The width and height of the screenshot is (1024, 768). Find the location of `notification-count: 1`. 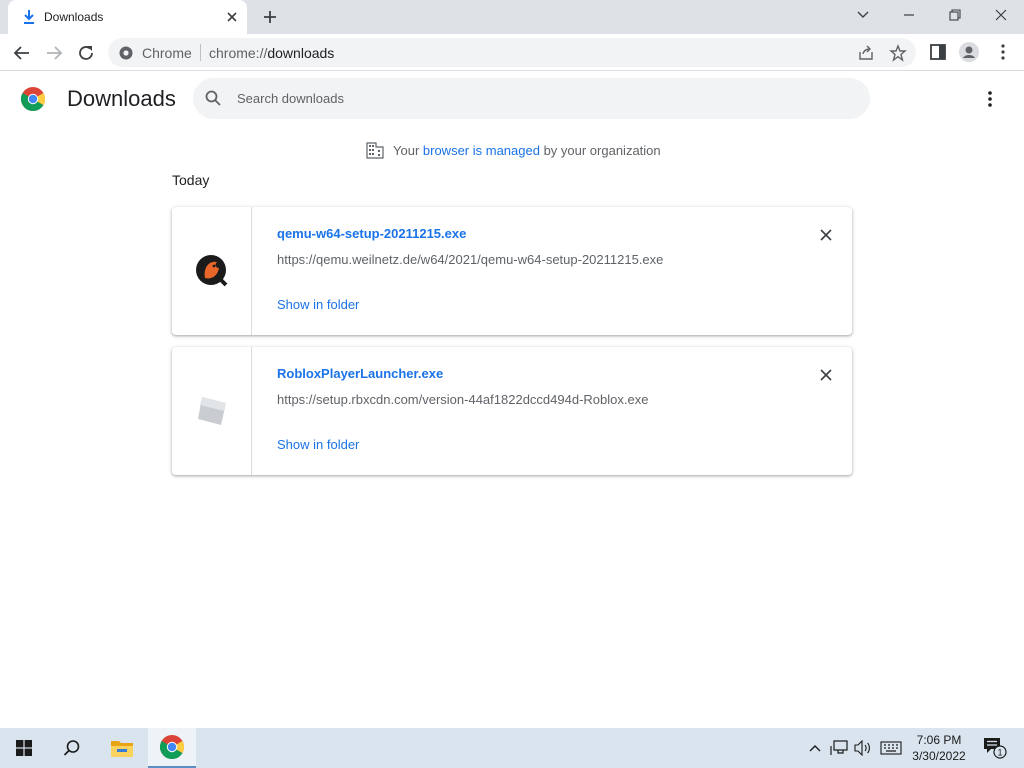

notification-count: 1 is located at coordinates (999, 753).